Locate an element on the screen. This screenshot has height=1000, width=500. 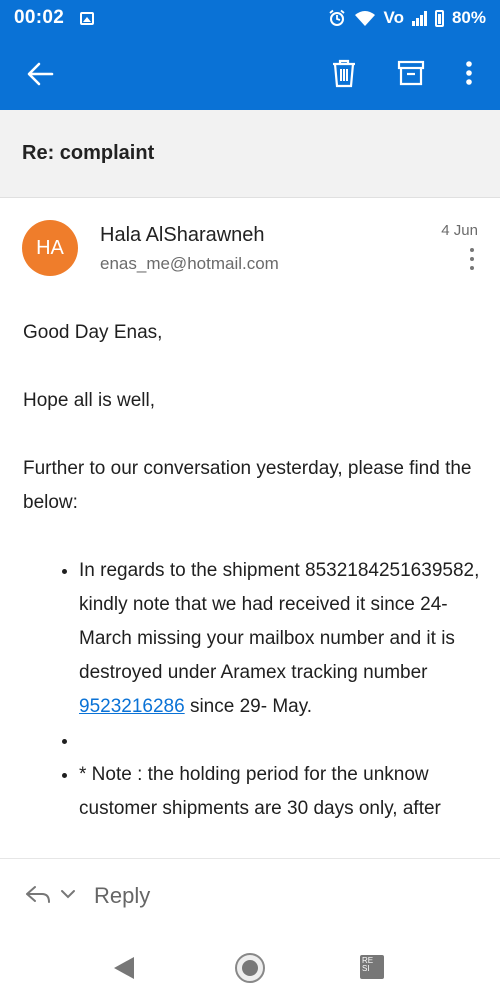
app-bar is located at coordinates (250, 73).